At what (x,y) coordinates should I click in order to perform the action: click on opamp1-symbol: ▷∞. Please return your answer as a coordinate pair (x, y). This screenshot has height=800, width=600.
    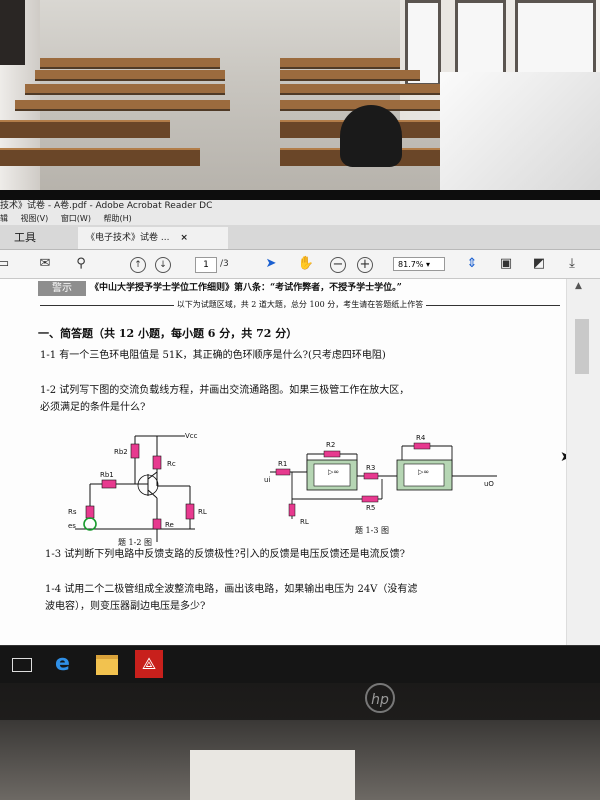
    Looking at the image, I should click on (333, 472).